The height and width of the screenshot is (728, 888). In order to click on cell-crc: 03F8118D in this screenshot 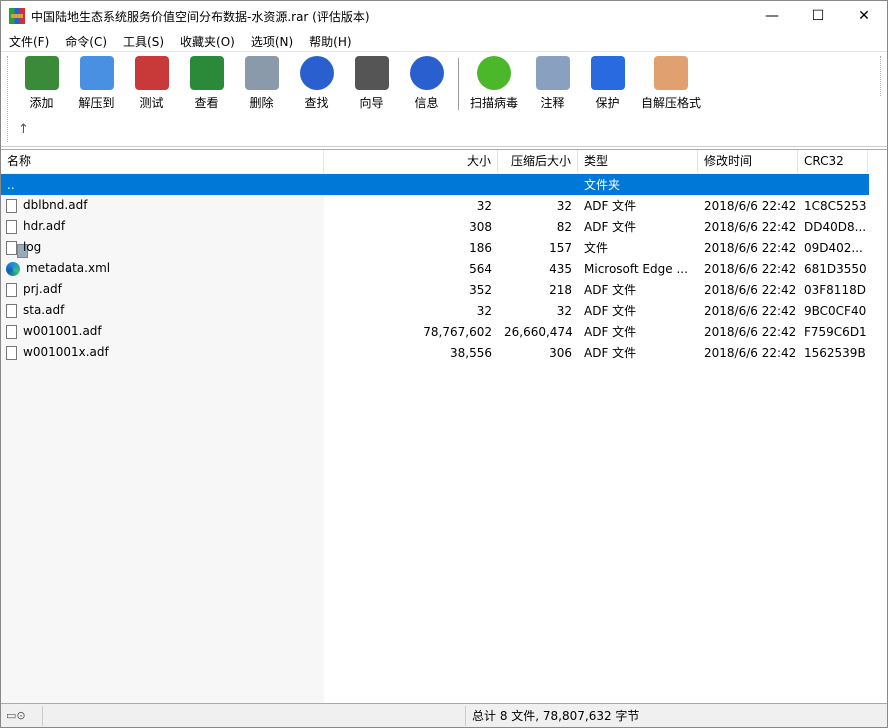, I will do `click(835, 289)`.